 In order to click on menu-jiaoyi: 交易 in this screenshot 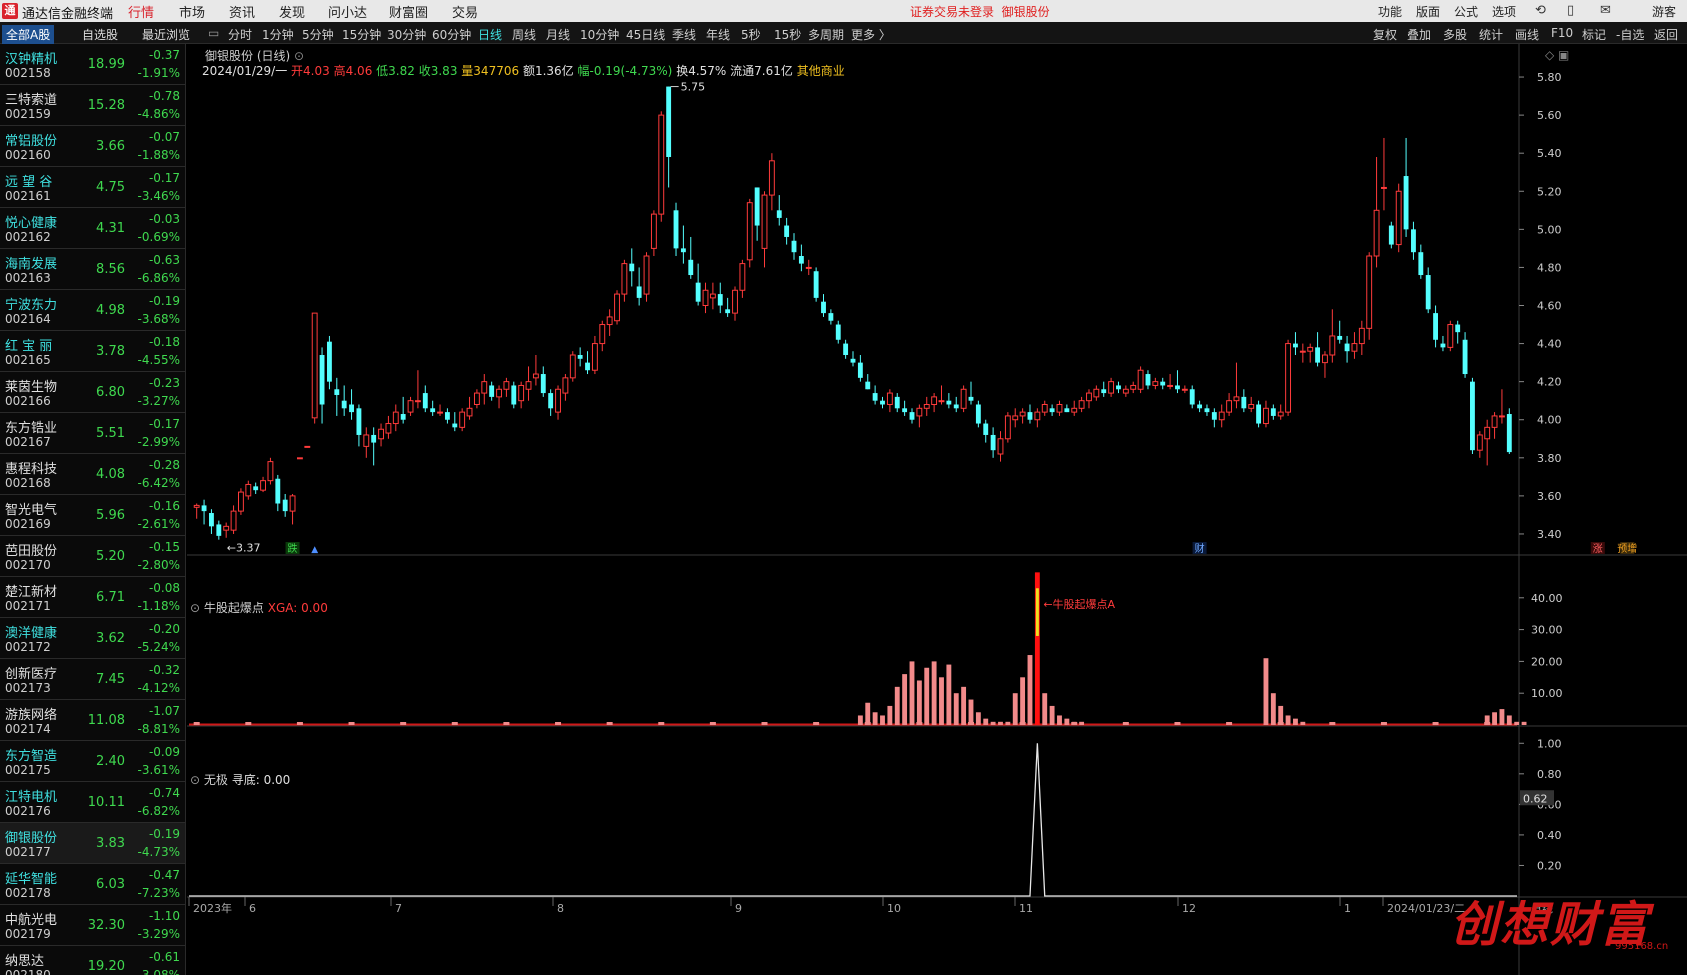, I will do `click(465, 11)`.